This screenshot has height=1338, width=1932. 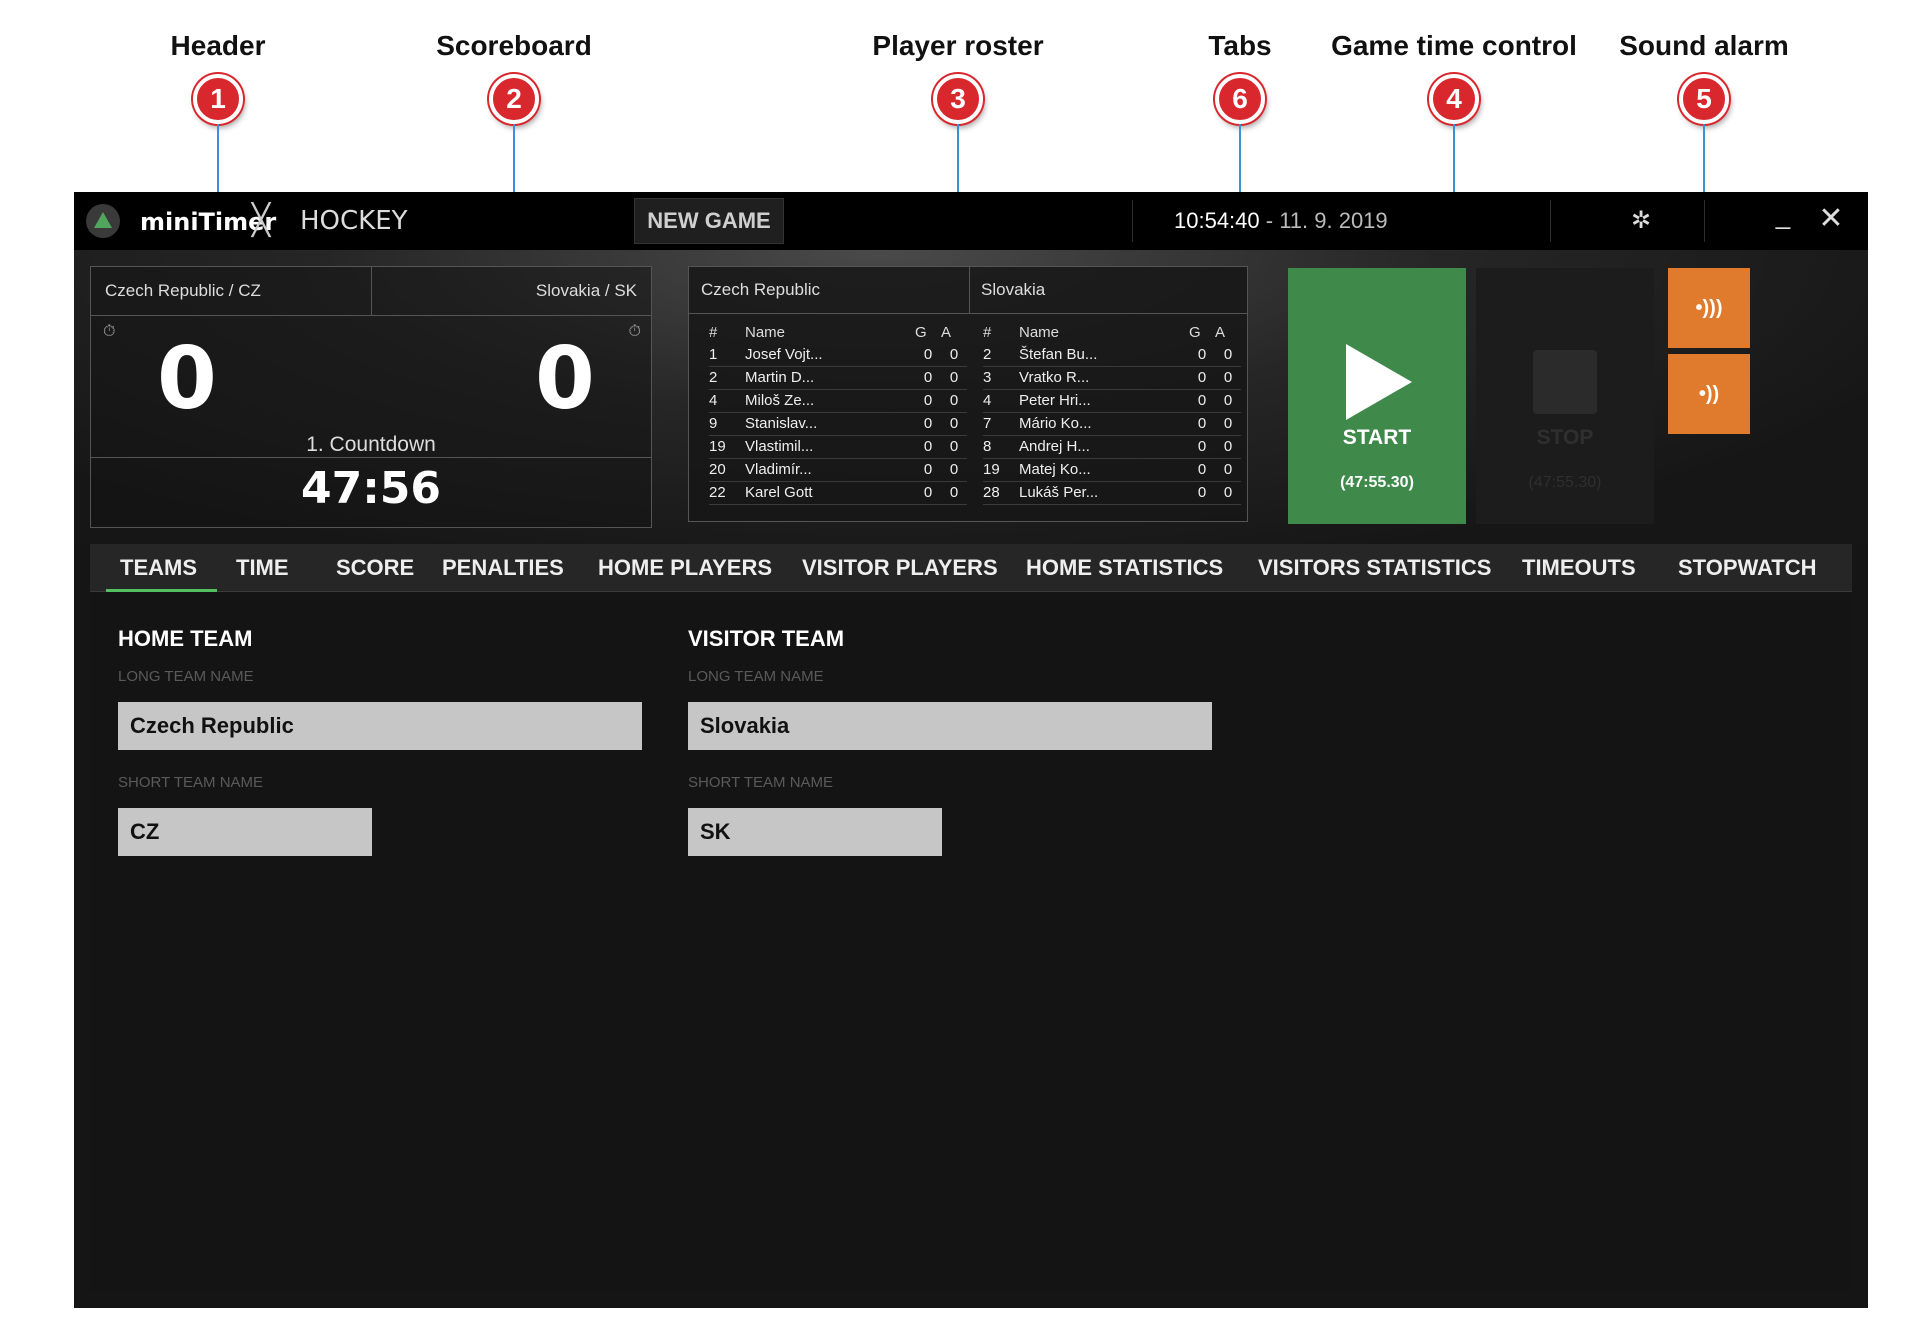 I want to click on roster-row: 2 Štefan Bu... 0 0, so click(x=1112, y=355).